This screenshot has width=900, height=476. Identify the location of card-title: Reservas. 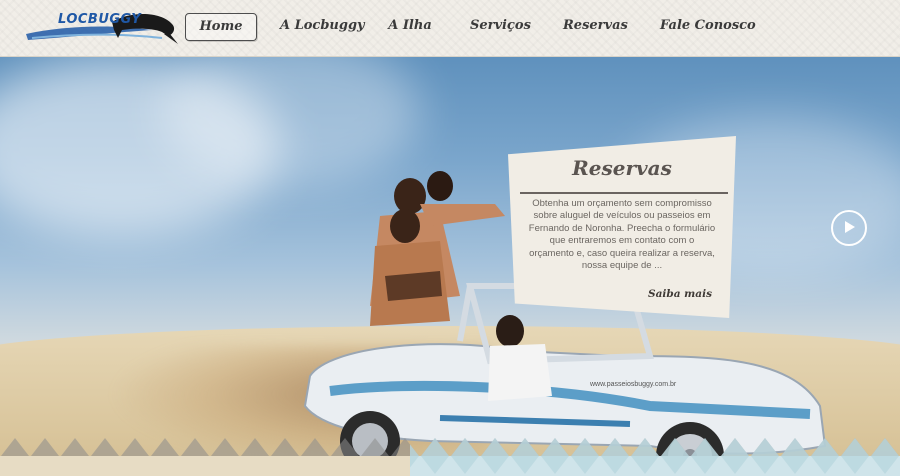
(622, 168).